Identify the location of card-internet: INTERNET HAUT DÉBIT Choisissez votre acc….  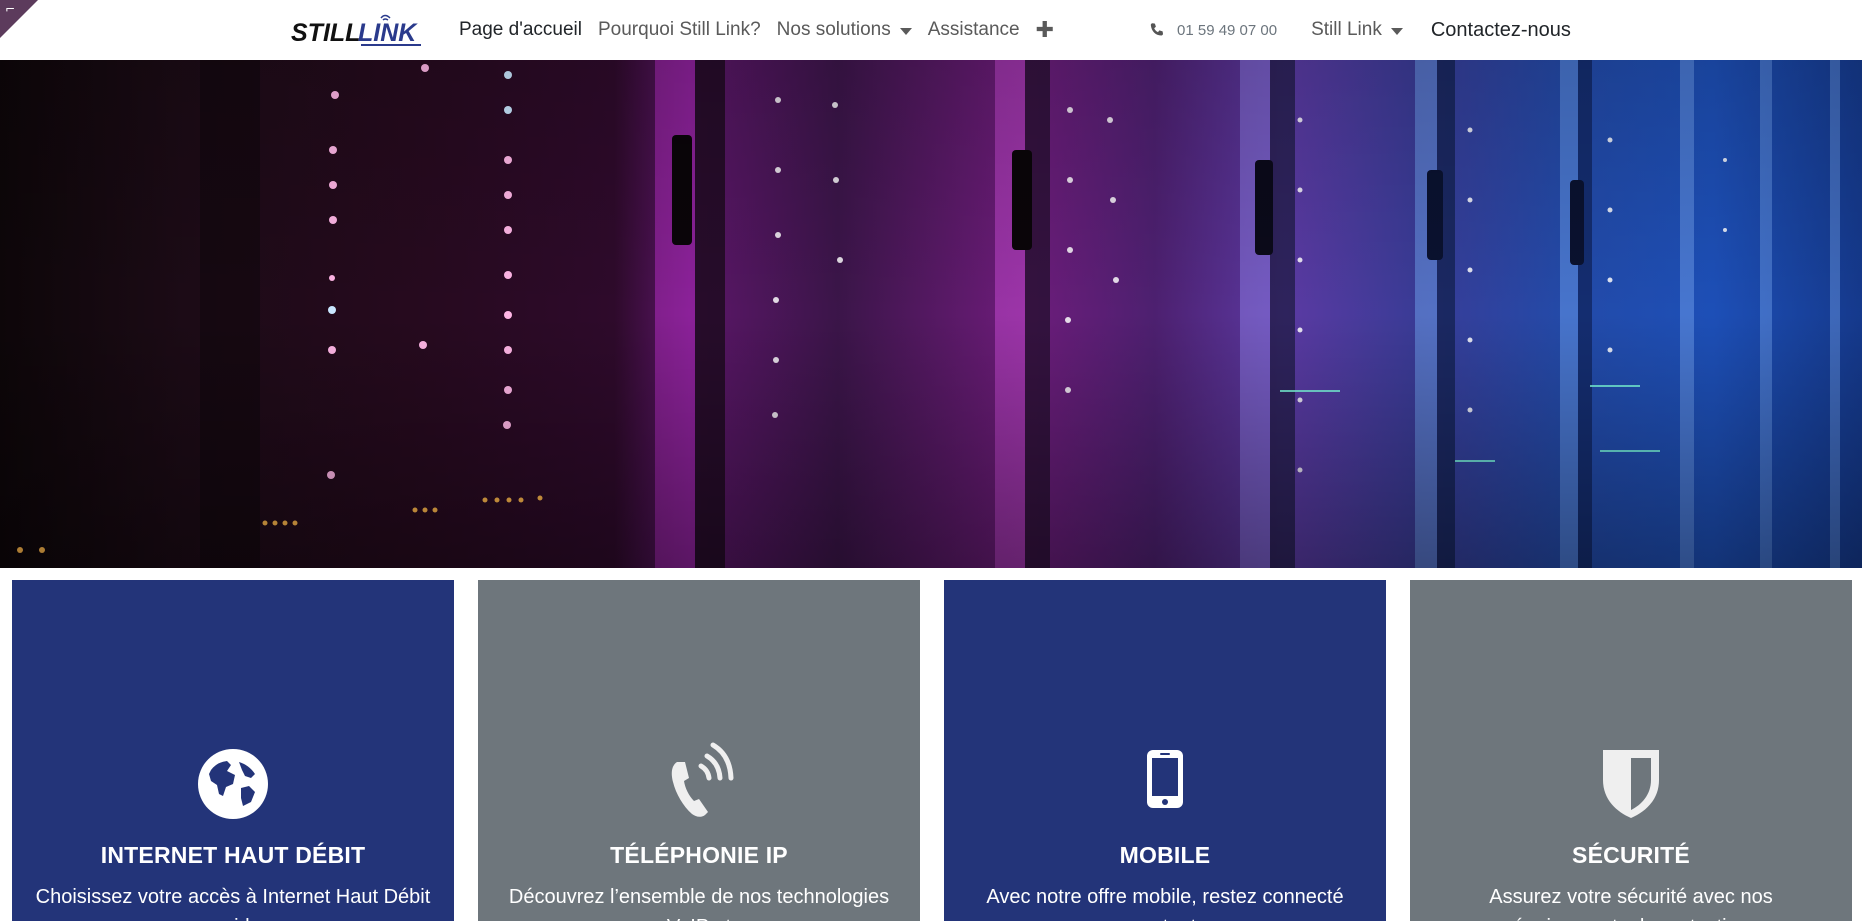
(233, 750).